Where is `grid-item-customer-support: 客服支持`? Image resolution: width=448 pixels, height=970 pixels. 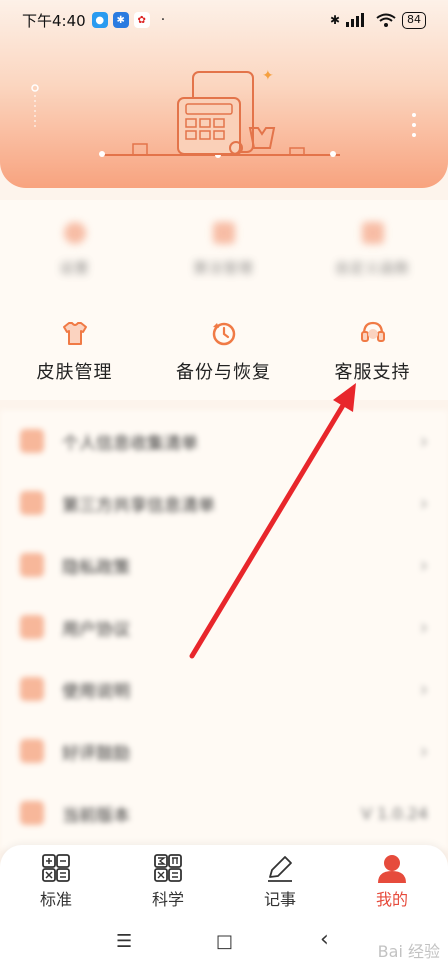 grid-item-customer-support: 客服支持 is located at coordinates (372, 350).